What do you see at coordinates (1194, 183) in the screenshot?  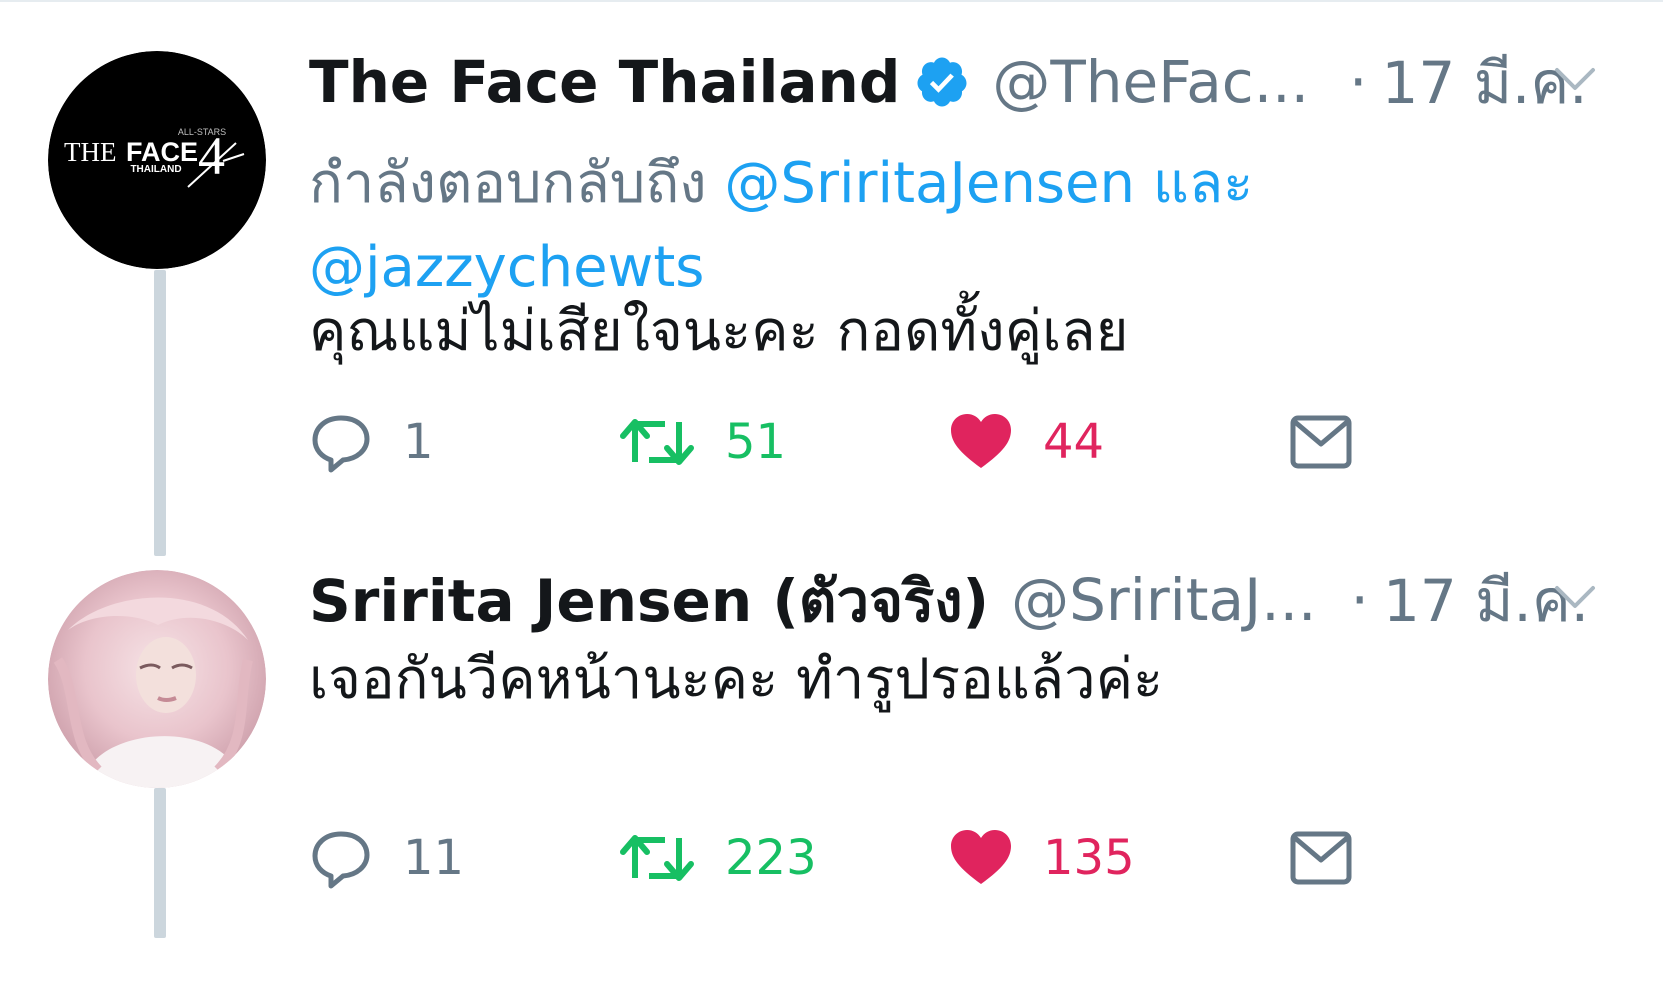 I see `replying-to-and: และ` at bounding box center [1194, 183].